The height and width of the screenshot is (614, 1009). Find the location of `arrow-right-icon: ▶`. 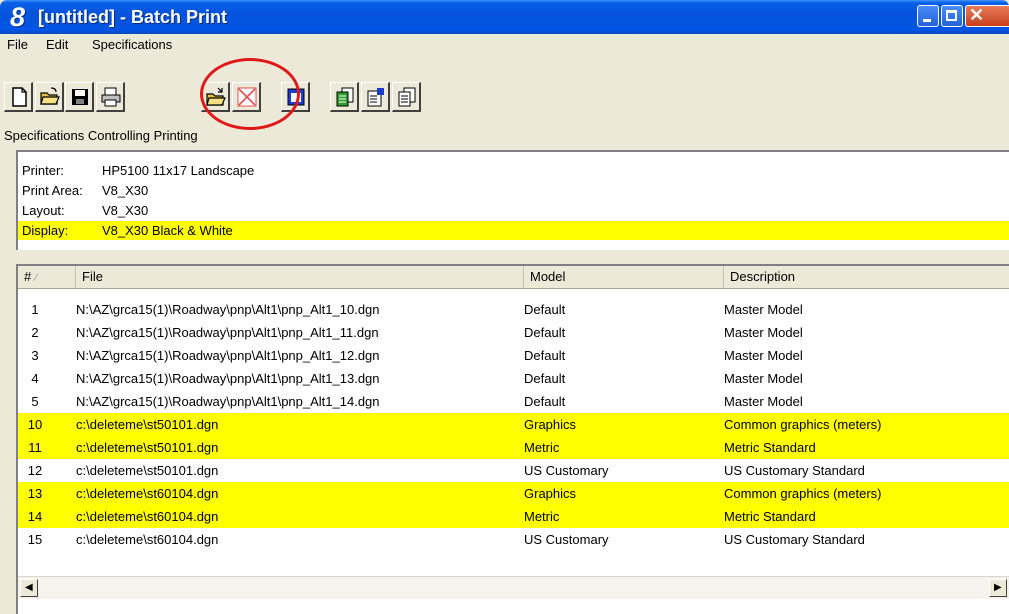

arrow-right-icon: ▶ is located at coordinates (998, 587).